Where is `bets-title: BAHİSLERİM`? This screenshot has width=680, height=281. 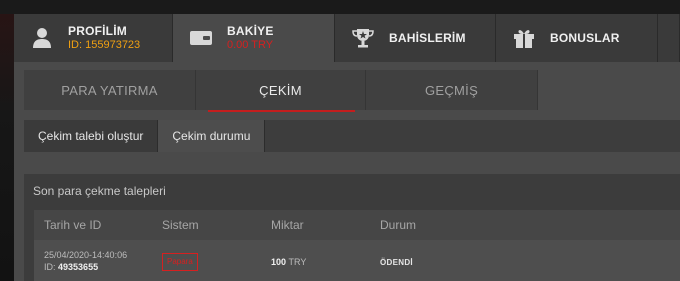 bets-title: BAHİSLERİM is located at coordinates (427, 38).